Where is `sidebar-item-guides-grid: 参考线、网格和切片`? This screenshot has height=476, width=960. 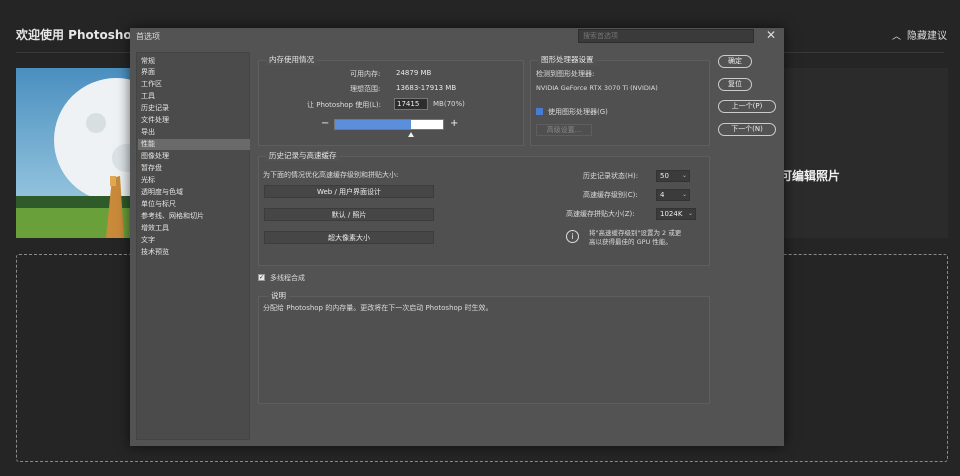
sidebar-item-guides-grid: 参考线、网格和切片 is located at coordinates (194, 216).